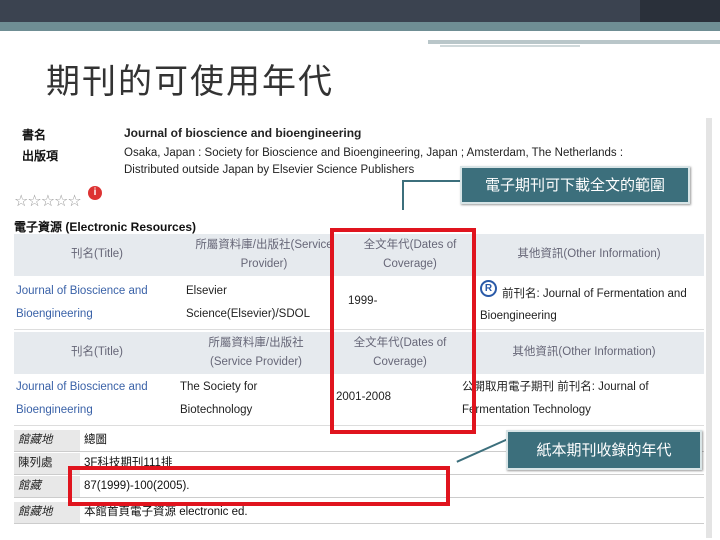  Describe the element at coordinates (82, 303) in the screenshot. I see `t1-title-link: Journal of Bioscience and Bioengineering` at that location.